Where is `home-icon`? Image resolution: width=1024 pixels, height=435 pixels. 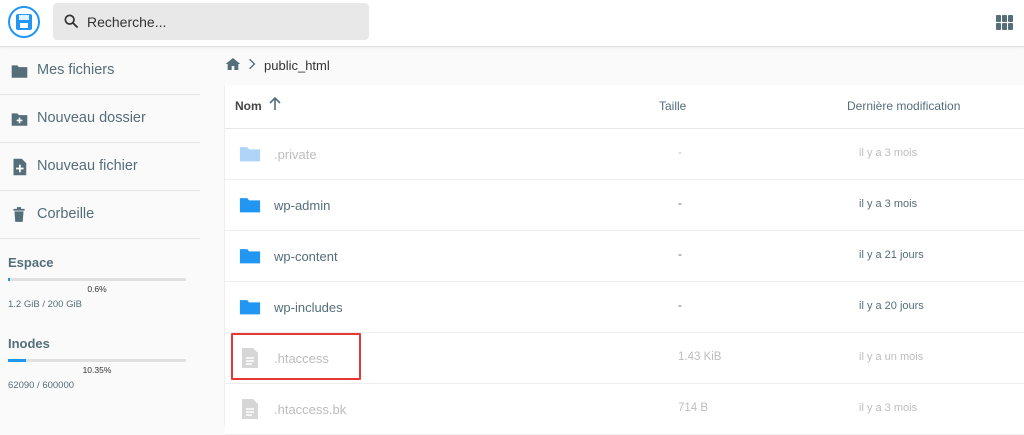 home-icon is located at coordinates (233, 64).